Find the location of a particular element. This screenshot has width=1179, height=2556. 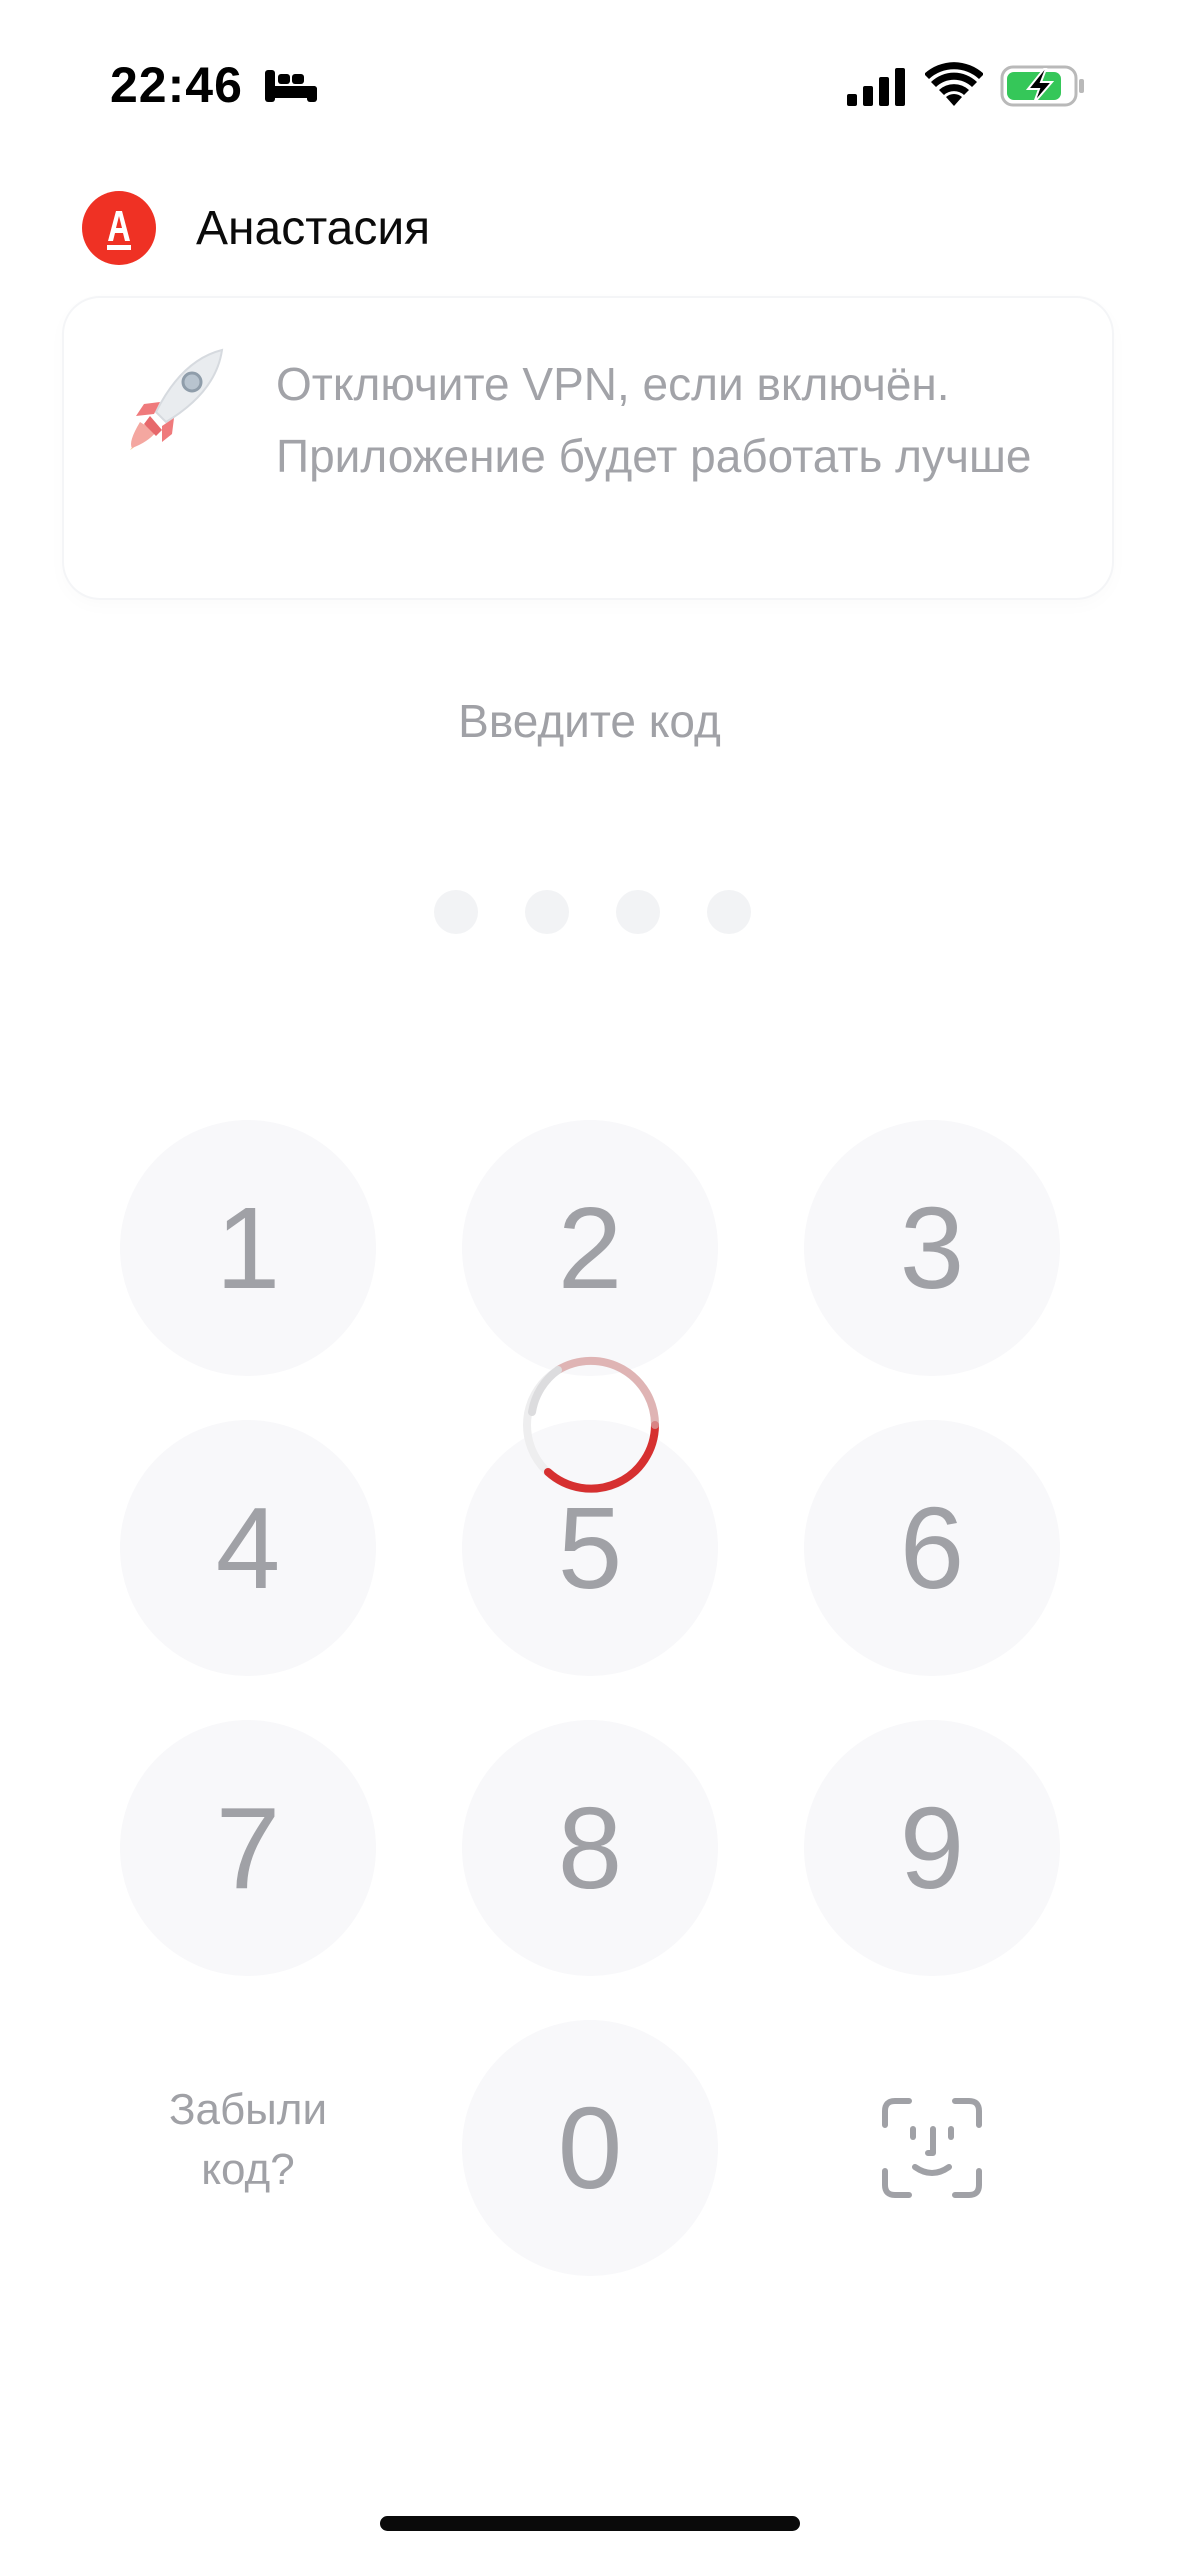

key-9: 9 is located at coordinates (932, 1848).